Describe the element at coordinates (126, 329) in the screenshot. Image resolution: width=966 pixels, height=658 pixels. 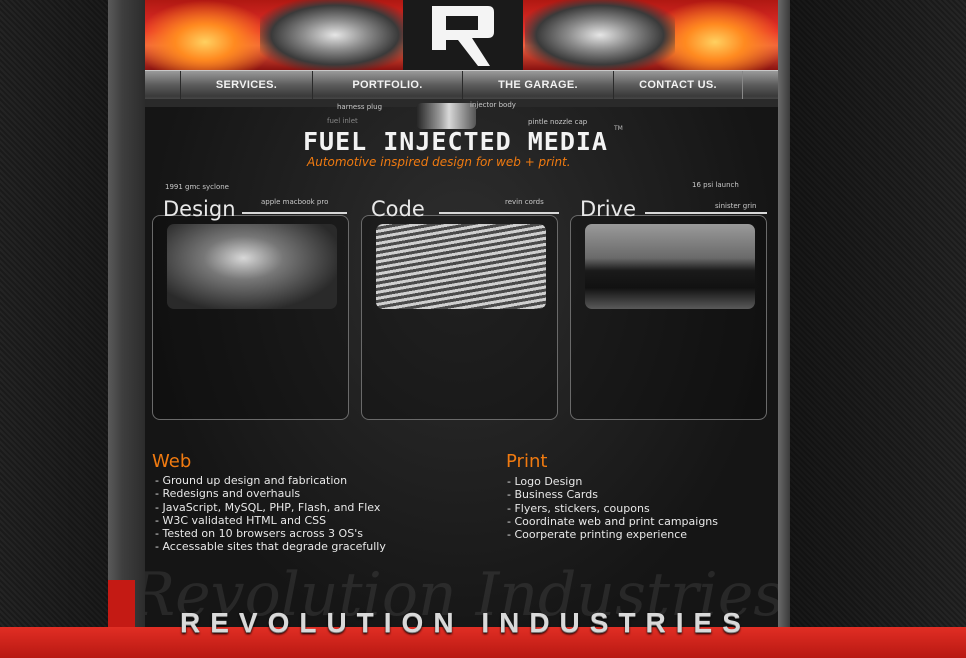
I see `left-gutter` at that location.